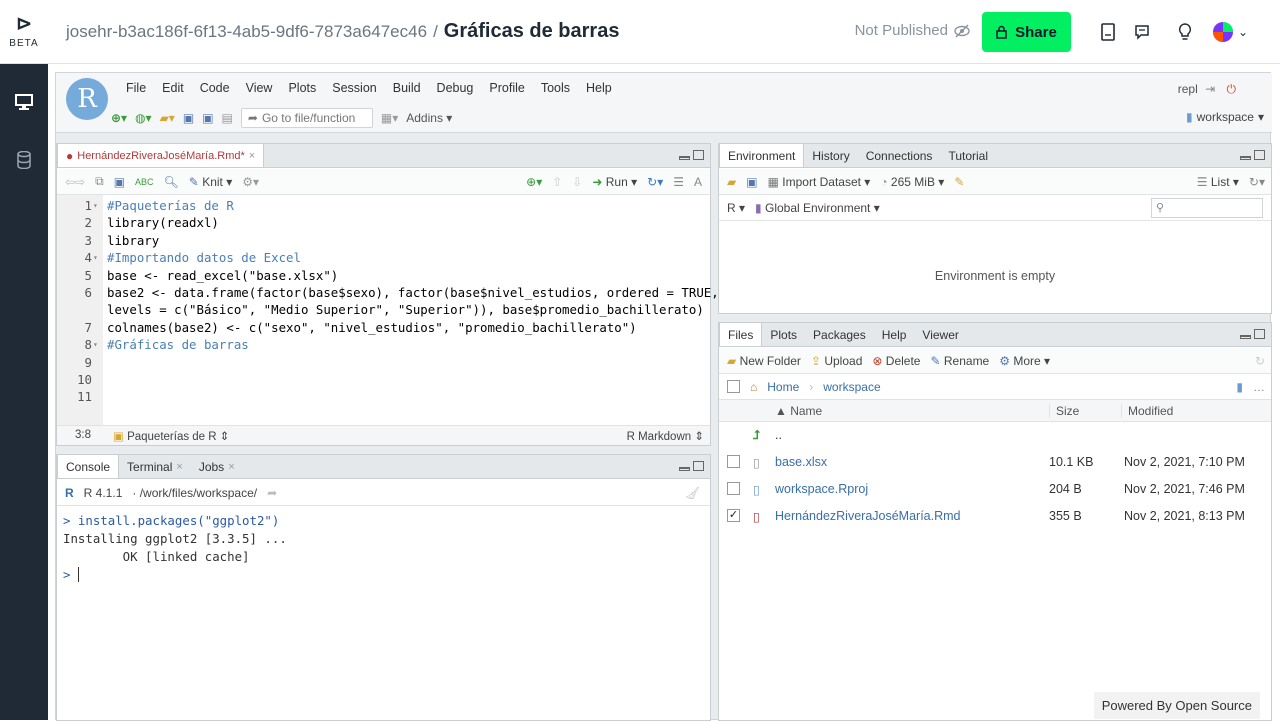  I want to click on environment-search-input: ⚲, so click(1207, 207).